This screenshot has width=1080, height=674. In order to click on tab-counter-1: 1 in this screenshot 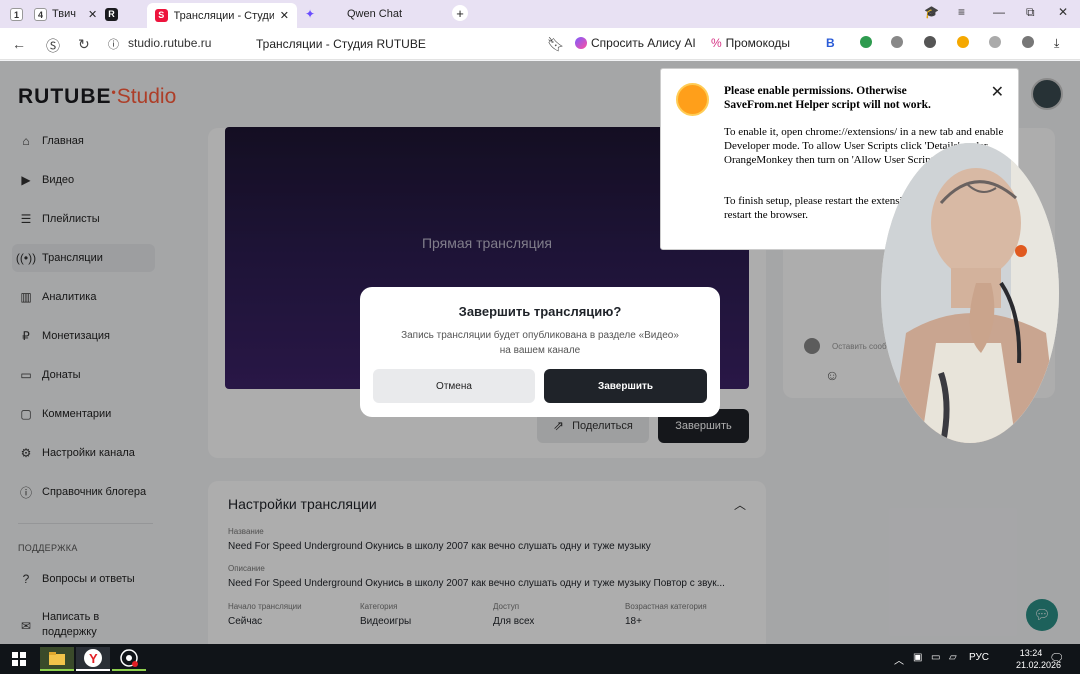, I will do `click(19, 14)`.